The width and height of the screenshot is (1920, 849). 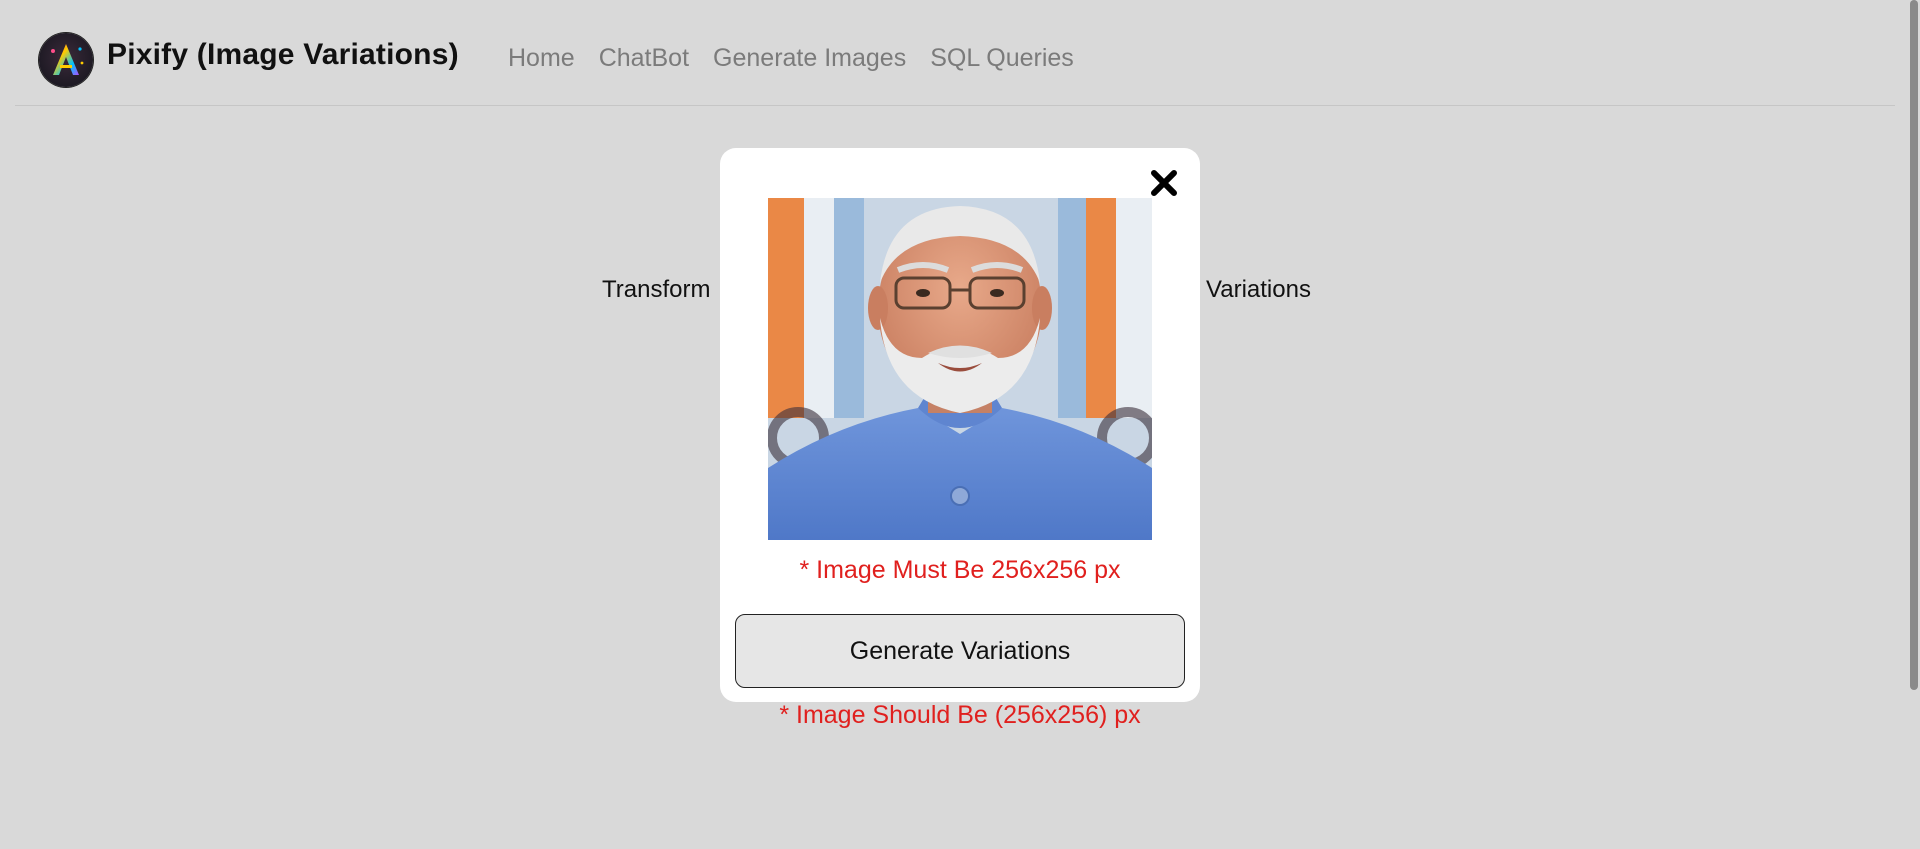 What do you see at coordinates (656, 289) in the screenshot?
I see `page-heading-left: Transform` at bounding box center [656, 289].